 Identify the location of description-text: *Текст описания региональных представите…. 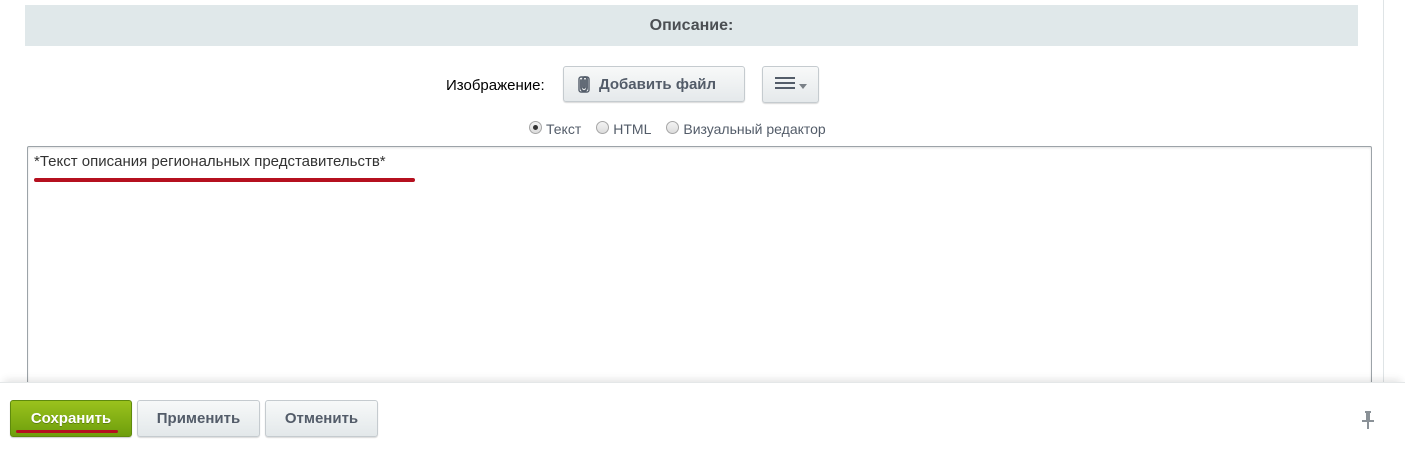
(210, 161).